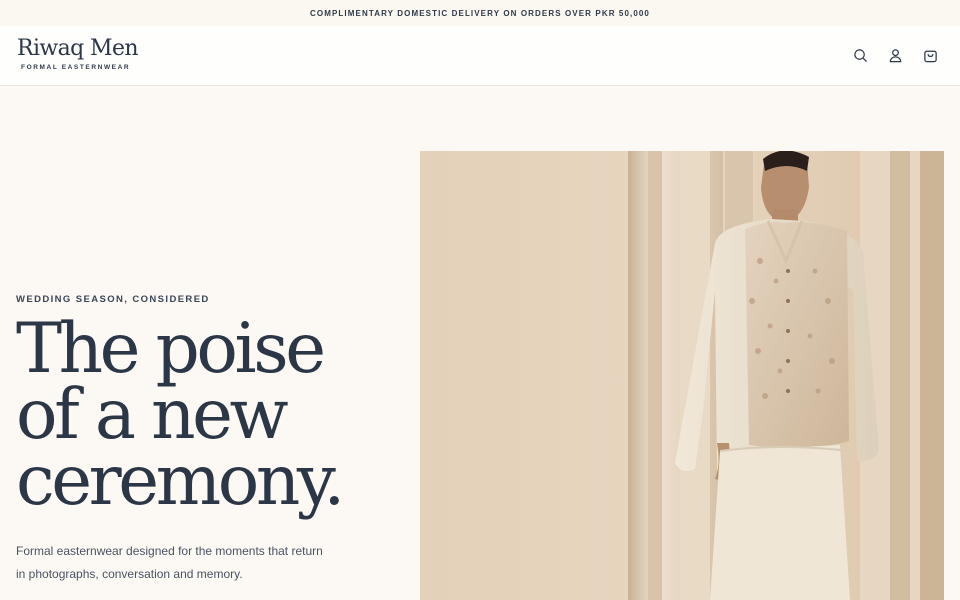  I want to click on brand-logo: Riwaq Men FORMAL EASTERNWEAR, so click(78, 53).